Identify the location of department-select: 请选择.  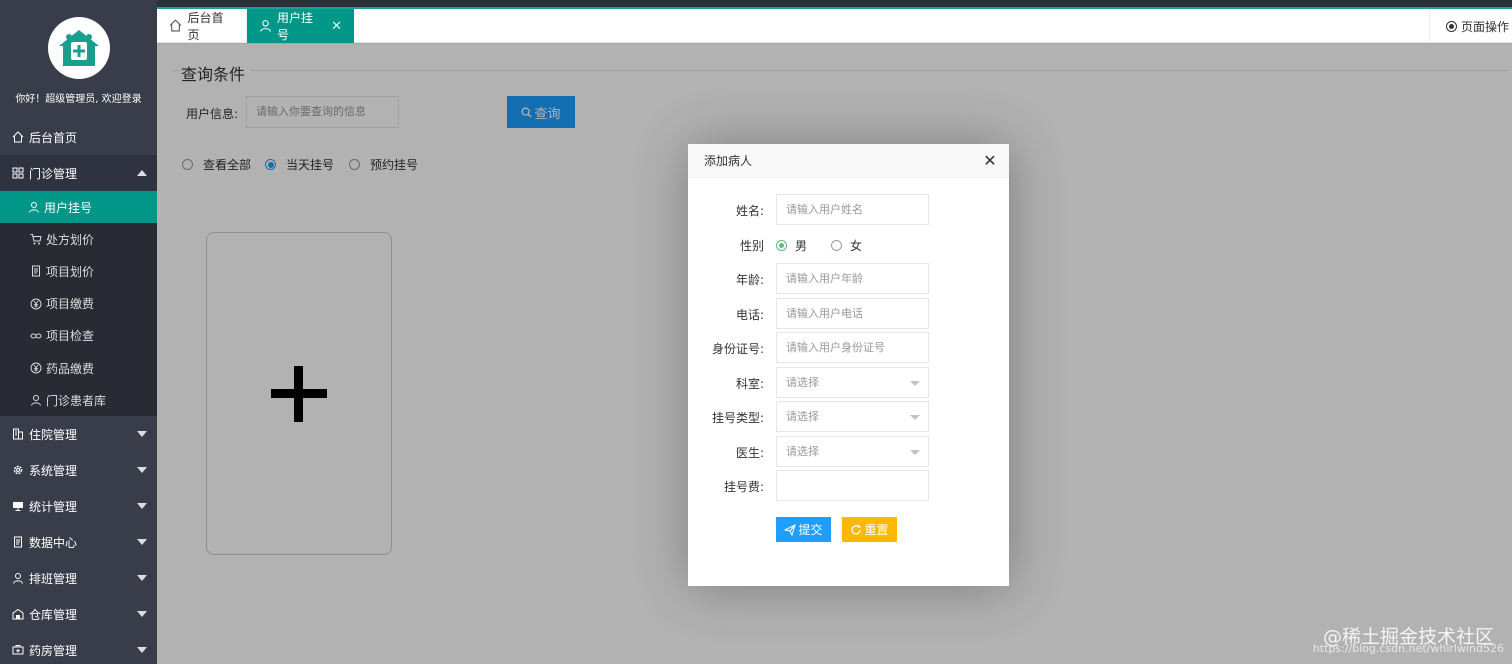
(852, 382).